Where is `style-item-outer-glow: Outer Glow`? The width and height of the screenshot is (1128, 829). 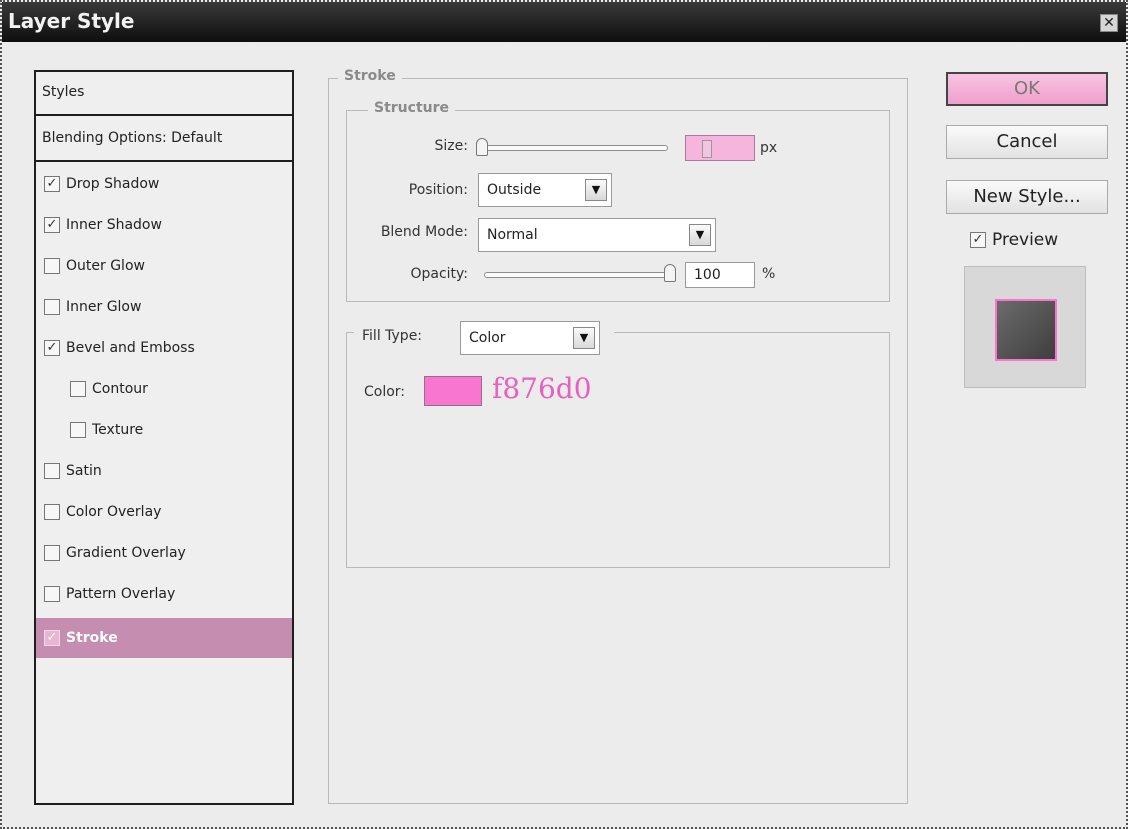 style-item-outer-glow: Outer Glow is located at coordinates (164, 266).